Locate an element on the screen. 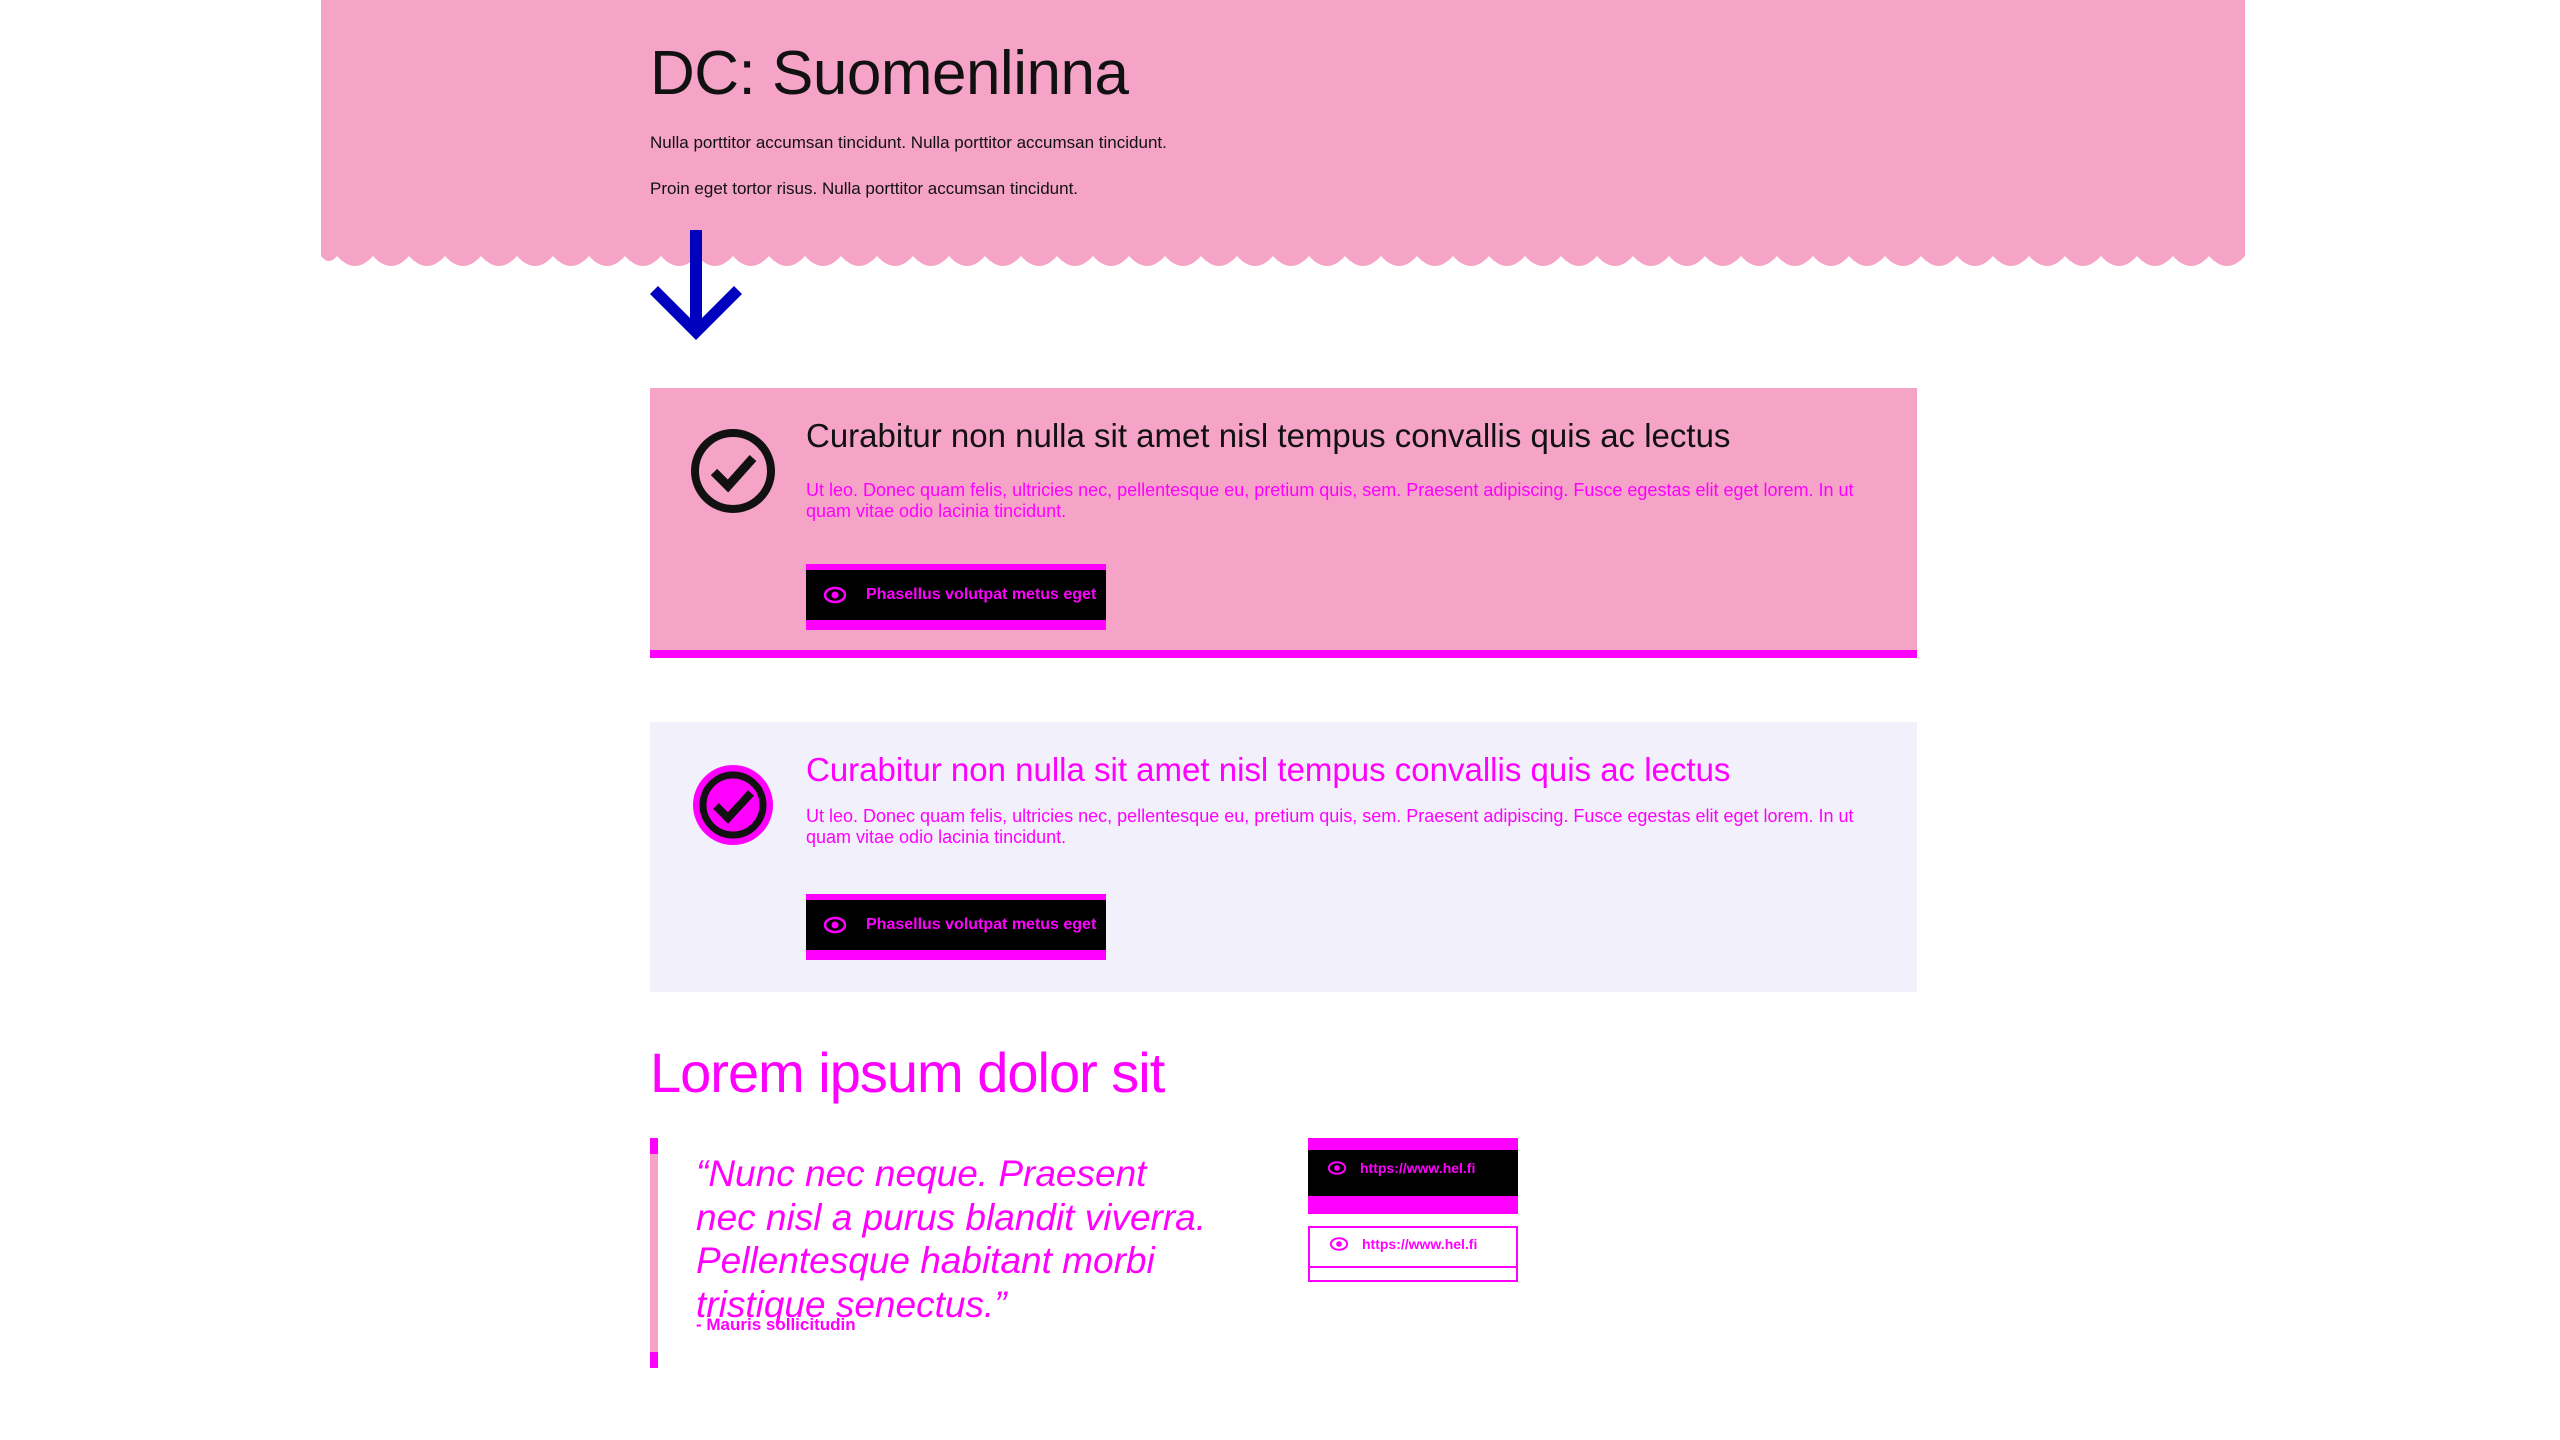 The width and height of the screenshot is (2560, 1440). link-buttons: https://www.hel.fi https://www.hel.fi is located at coordinates (1413, 1210).